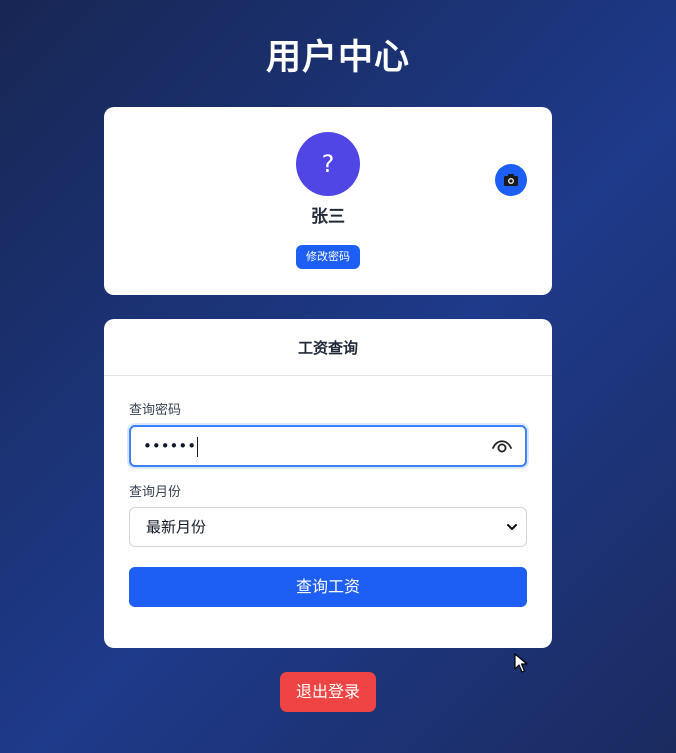  Describe the element at coordinates (328, 587) in the screenshot. I see `query-salary-button: 查询工资` at that location.